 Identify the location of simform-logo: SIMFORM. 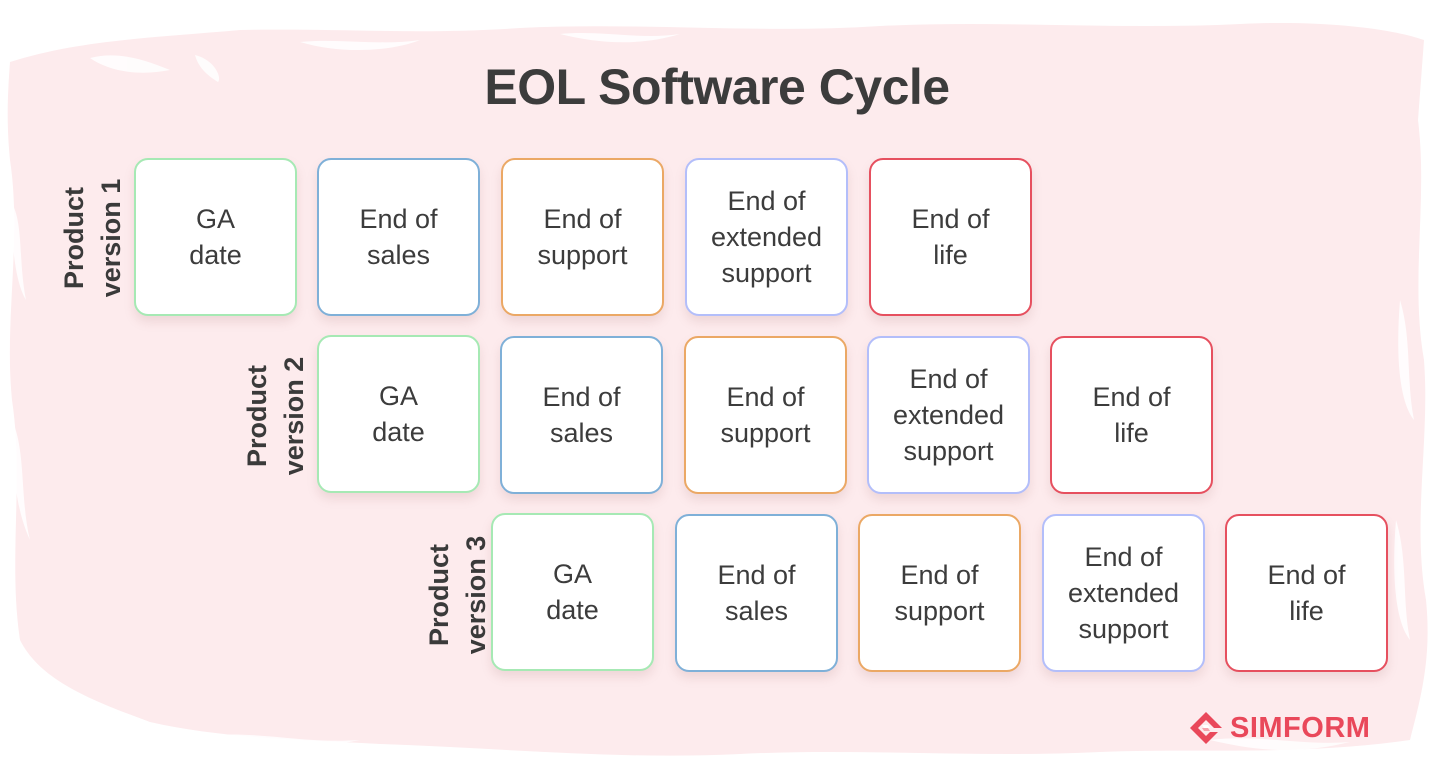
(1279, 728).